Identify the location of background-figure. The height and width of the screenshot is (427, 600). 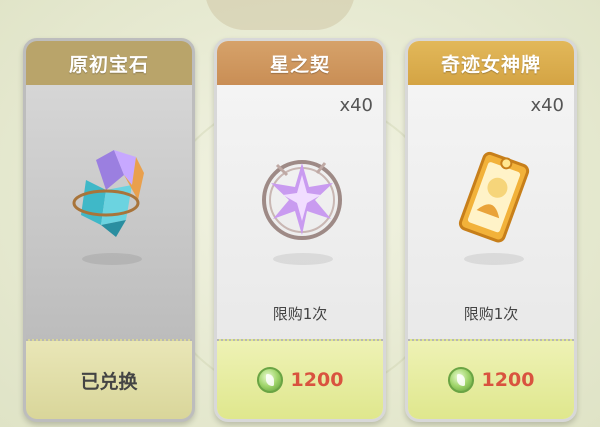
(280, 15).